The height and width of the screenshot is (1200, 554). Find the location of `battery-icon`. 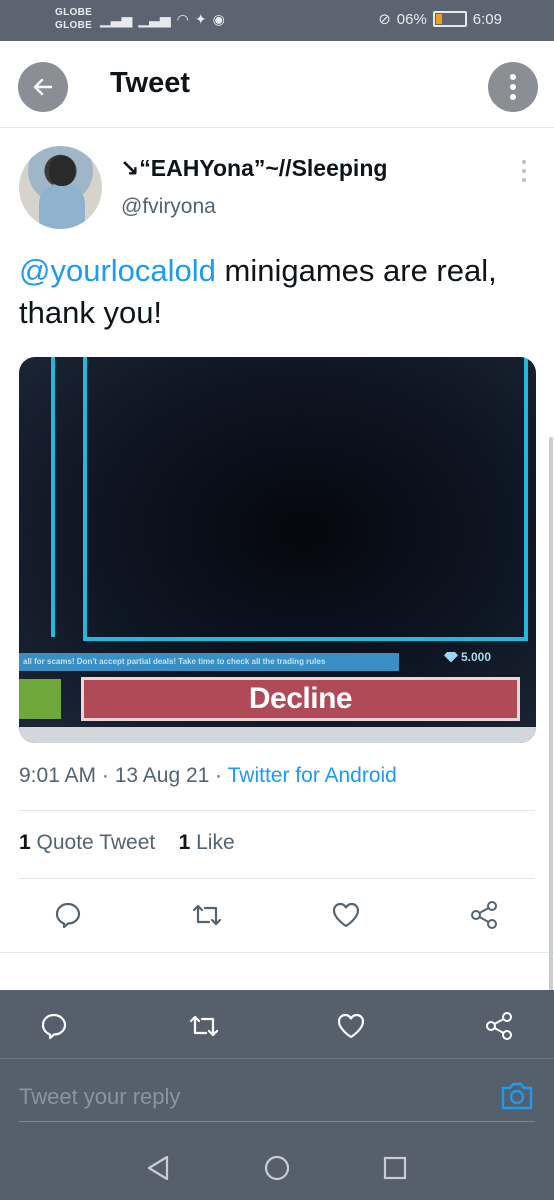

battery-icon is located at coordinates (449, 19).